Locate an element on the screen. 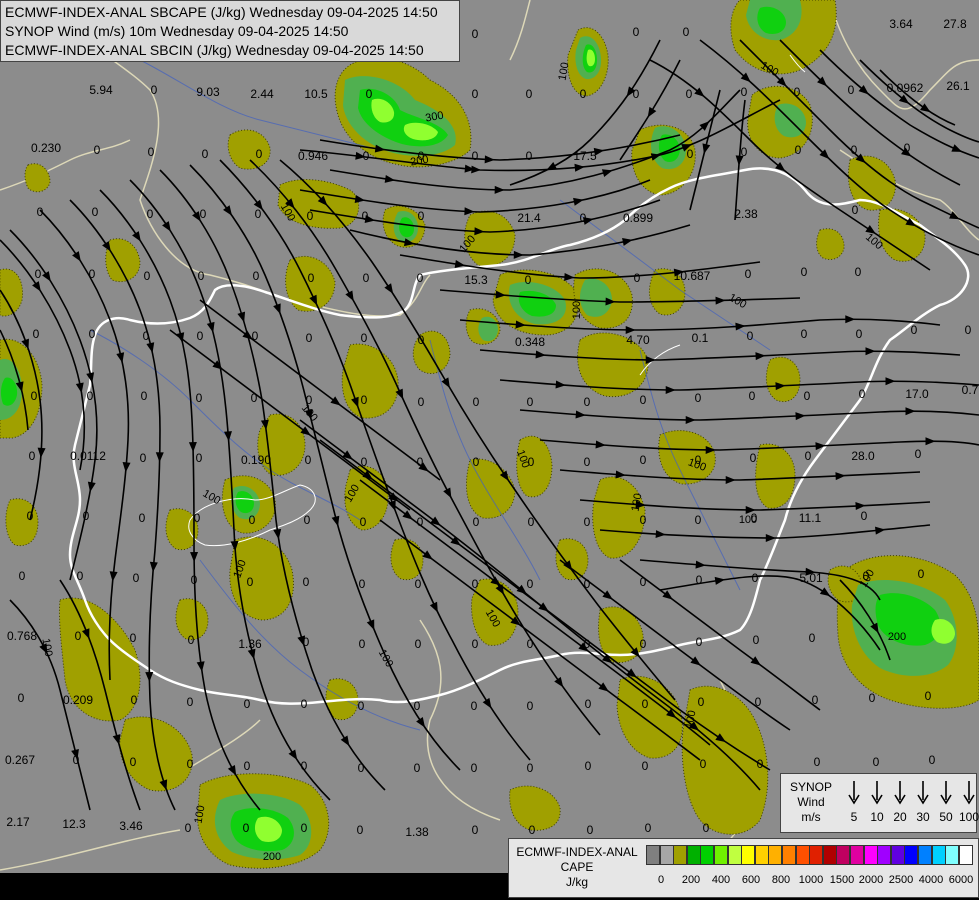 The height and width of the screenshot is (900, 979). cape-legend-tick: 2000 is located at coordinates (871, 880).